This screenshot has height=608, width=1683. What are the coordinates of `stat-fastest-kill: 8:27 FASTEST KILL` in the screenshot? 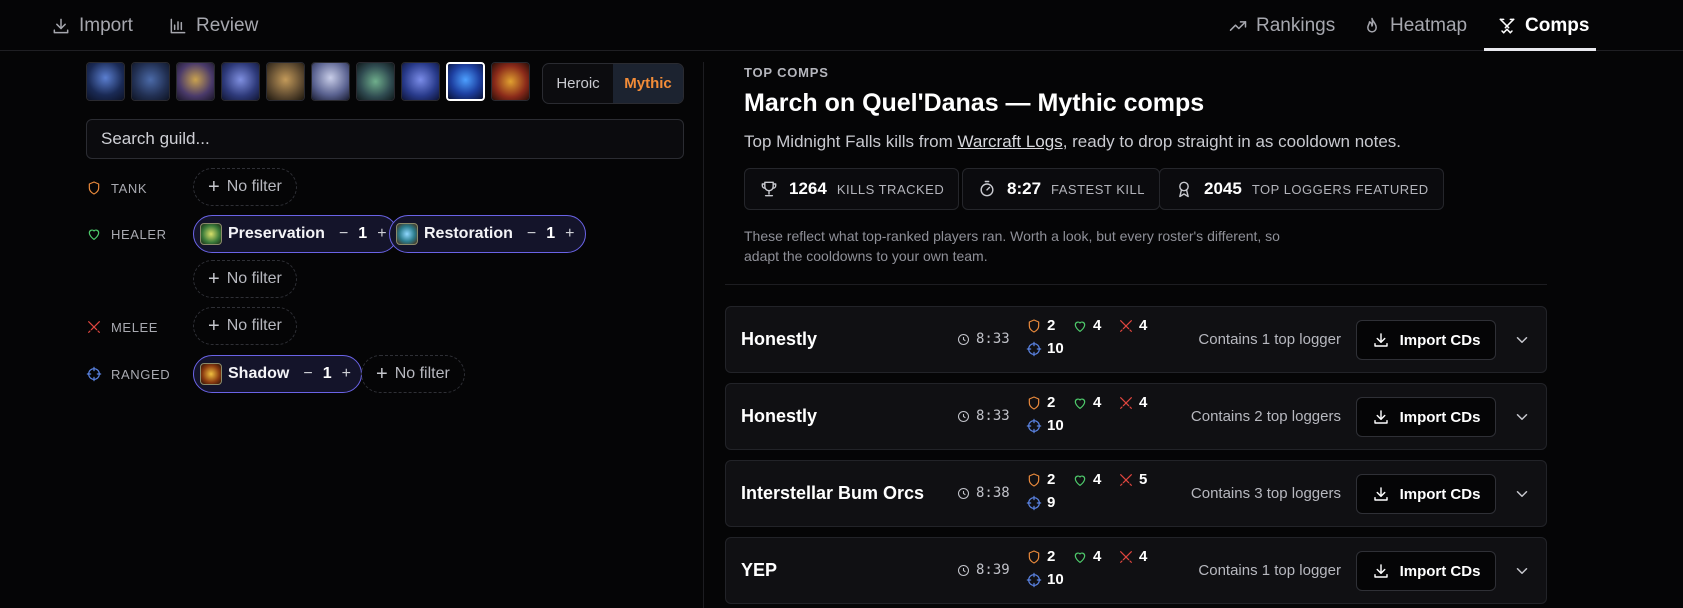 It's located at (1061, 189).